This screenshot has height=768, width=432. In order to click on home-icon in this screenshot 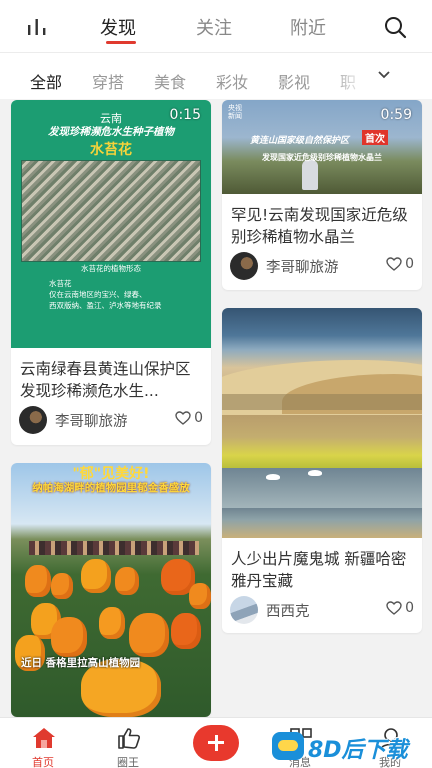, I will do `click(44, 738)`.